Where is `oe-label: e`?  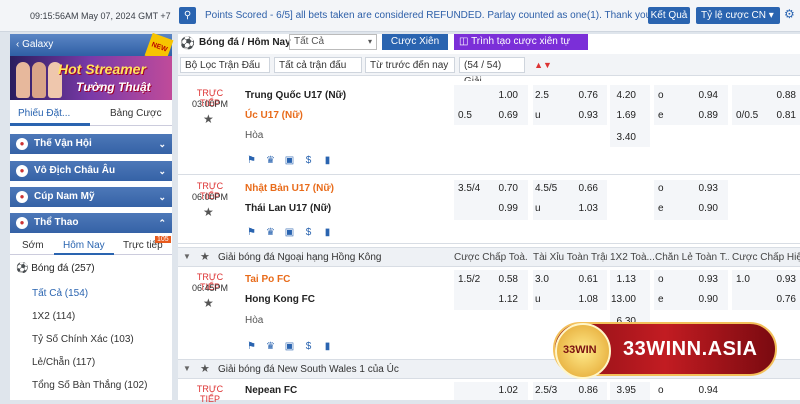
oe-label: e is located at coordinates (661, 208).